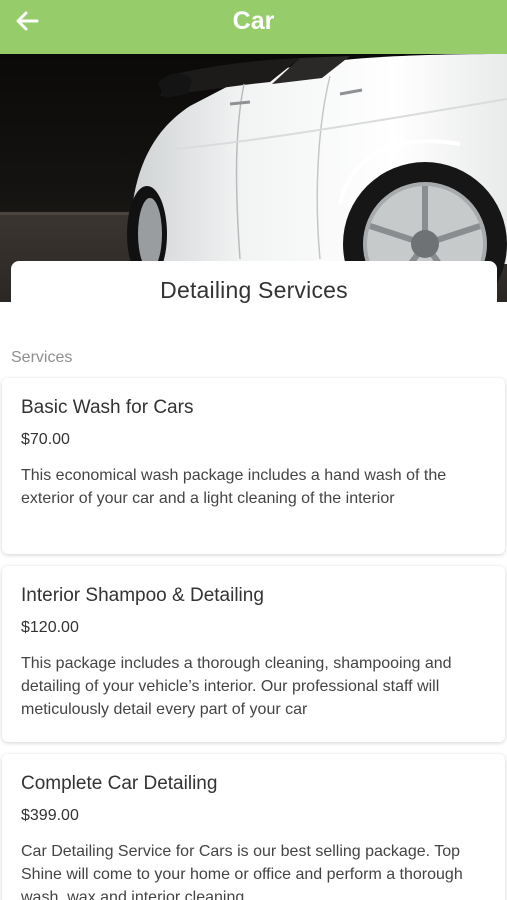  What do you see at coordinates (107, 407) in the screenshot?
I see `service-name: Basic Wash for Cars` at bounding box center [107, 407].